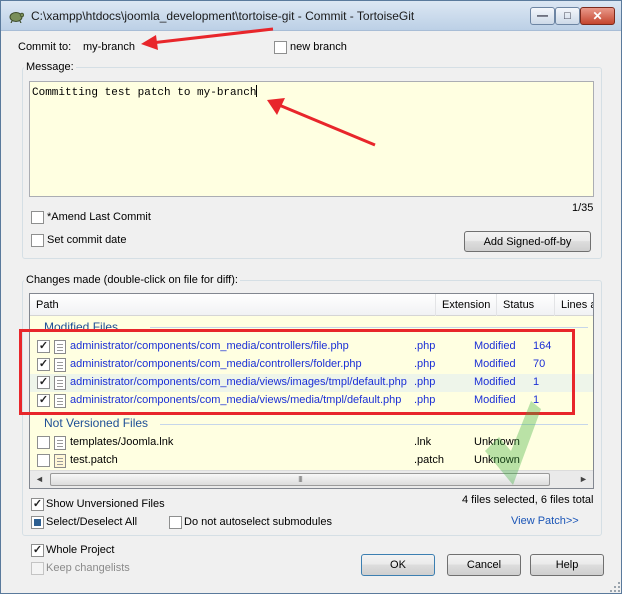 The width and height of the screenshot is (622, 594). What do you see at coordinates (398, 565) in the screenshot?
I see `ok-button: OK` at bounding box center [398, 565].